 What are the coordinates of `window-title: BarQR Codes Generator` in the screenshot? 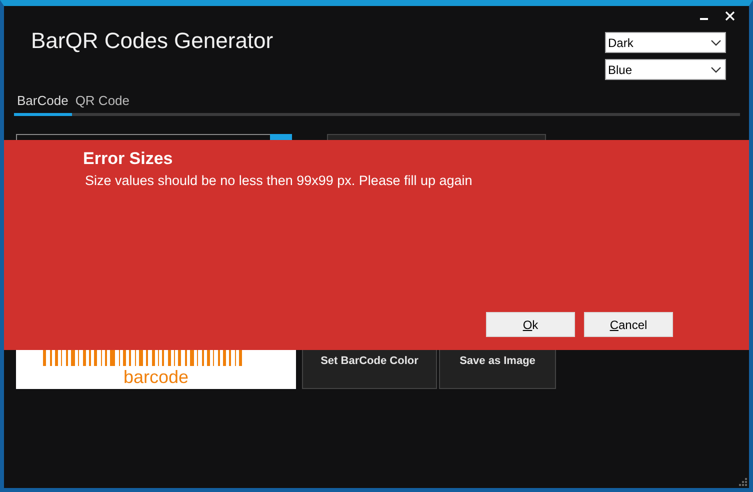 It's located at (152, 41).